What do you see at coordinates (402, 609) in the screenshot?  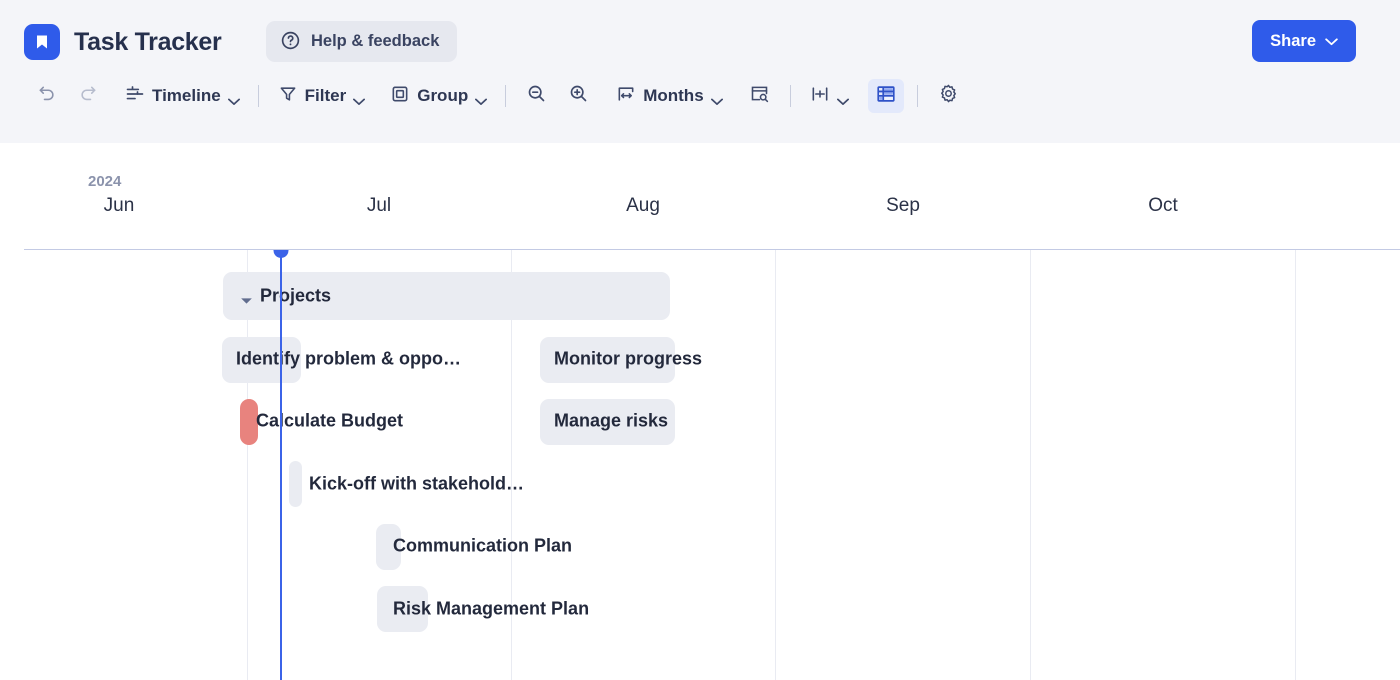 I see `task-row-risk-management-plan` at bounding box center [402, 609].